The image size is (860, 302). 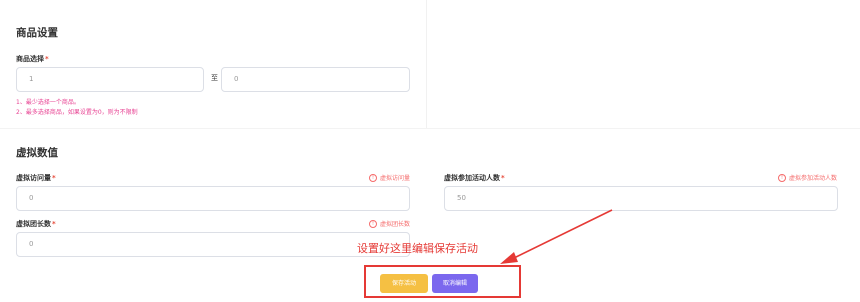 I want to click on cancel-edit-button: 取消编辑, so click(x=455, y=283).